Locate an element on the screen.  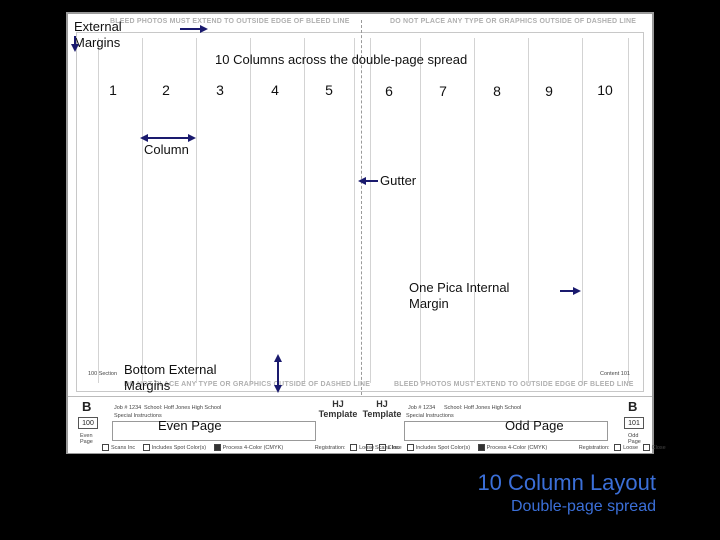
checkbox-process-left is located at coordinates (217, 447).